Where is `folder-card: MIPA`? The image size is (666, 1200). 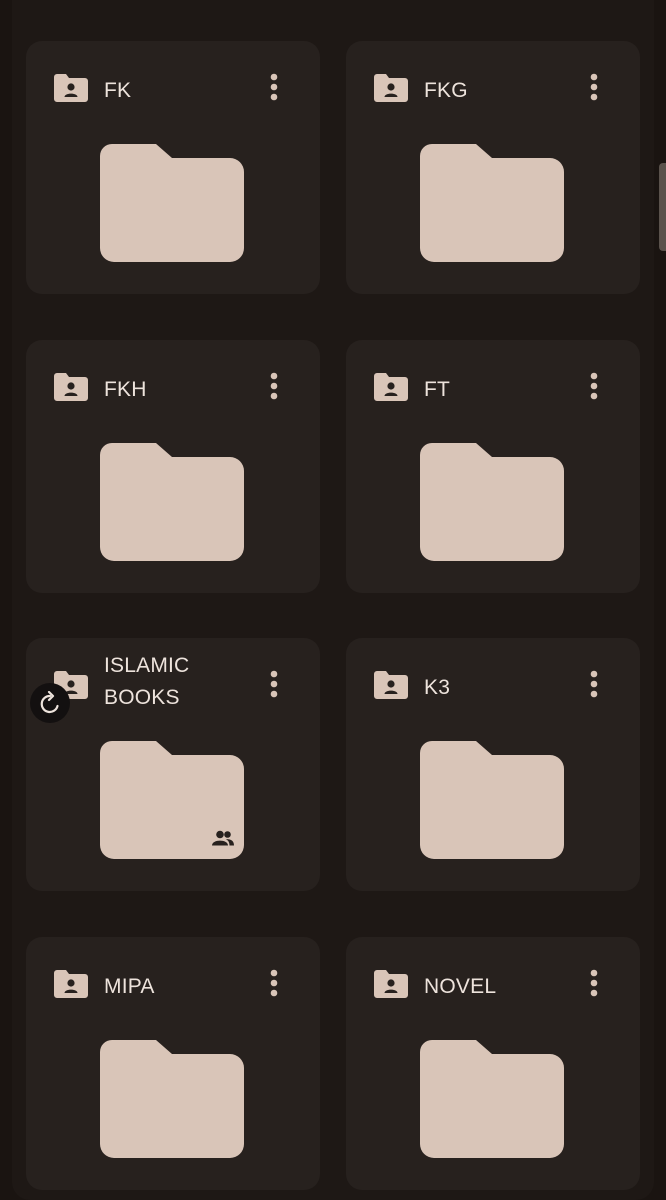 folder-card: MIPA is located at coordinates (173, 1063).